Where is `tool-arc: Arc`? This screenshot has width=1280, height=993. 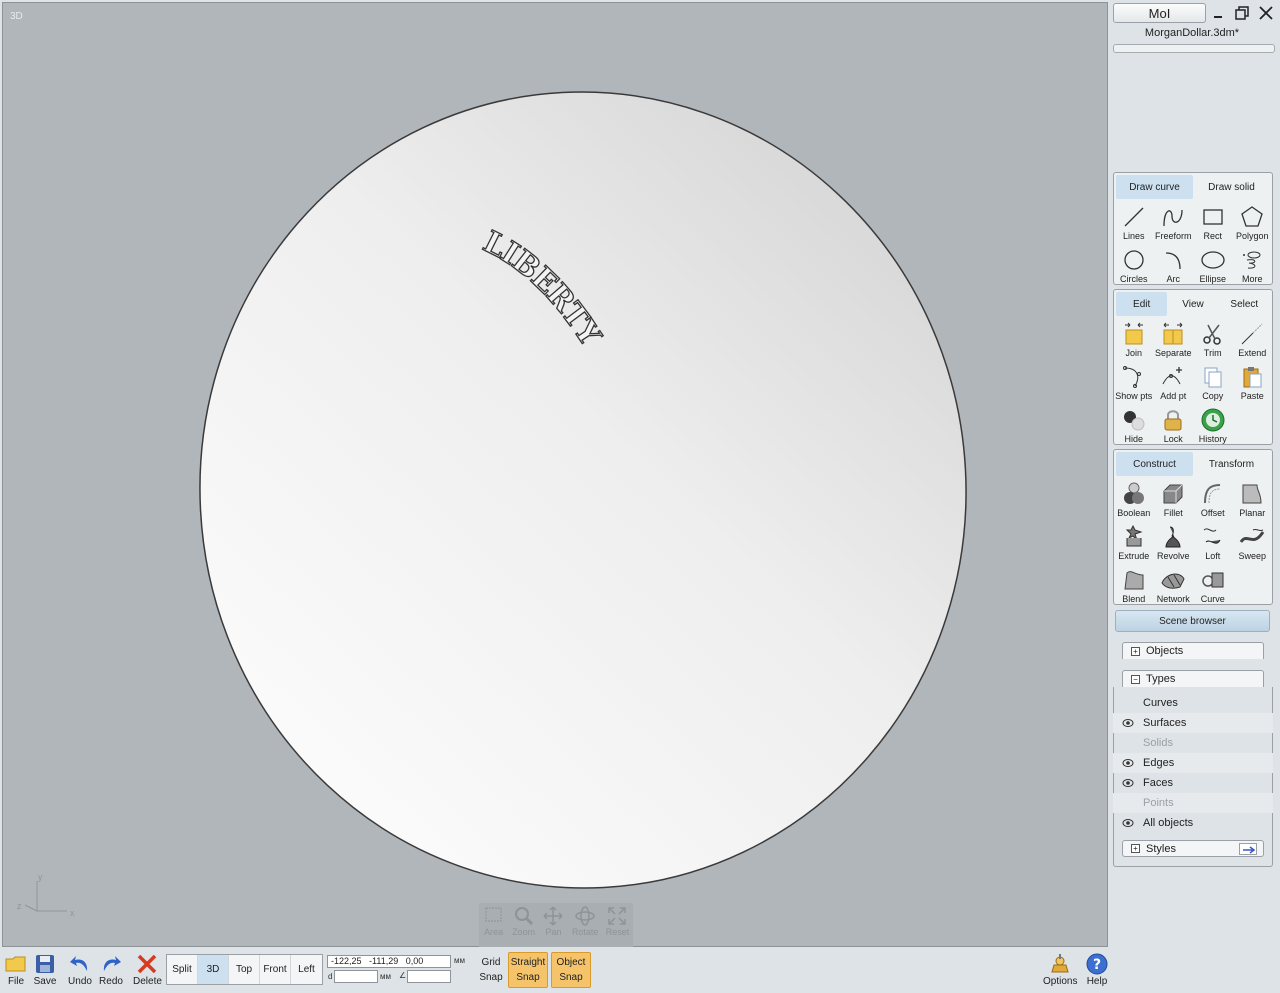 tool-arc: Arc is located at coordinates (1174, 265).